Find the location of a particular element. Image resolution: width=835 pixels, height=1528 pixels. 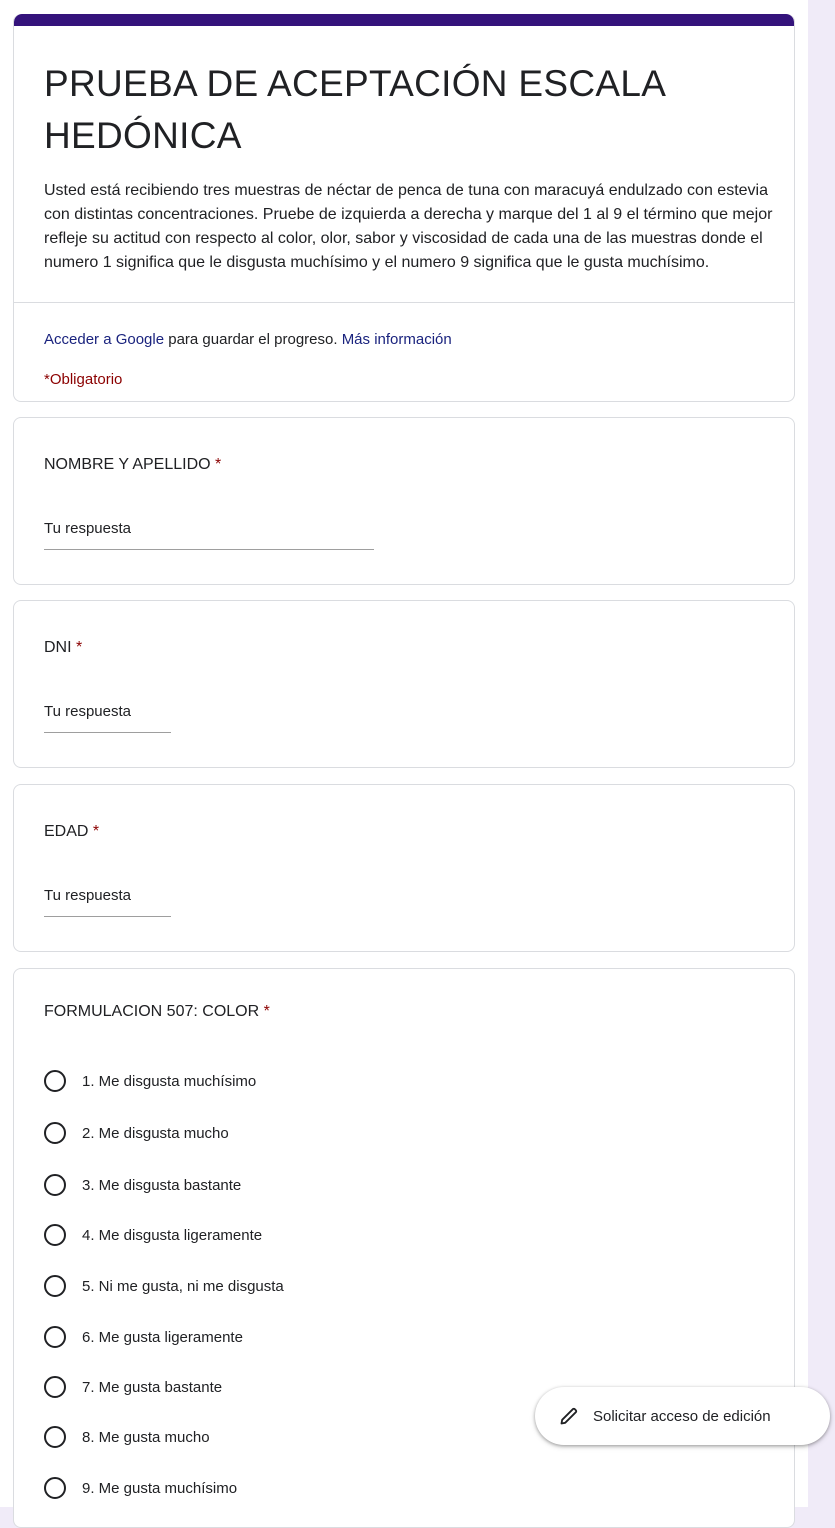

signin-link: Acceder a Google is located at coordinates (104, 339).